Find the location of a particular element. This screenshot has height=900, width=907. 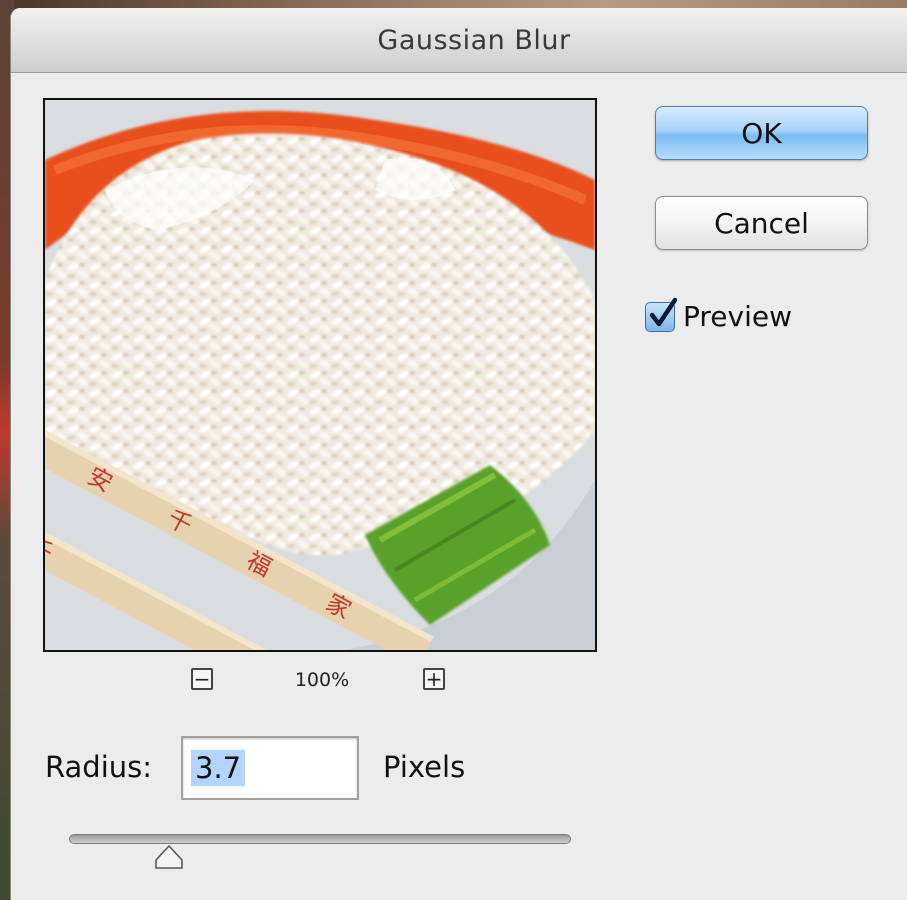

dialog-titlebar: Gaussian Blur is located at coordinates (459, 40).